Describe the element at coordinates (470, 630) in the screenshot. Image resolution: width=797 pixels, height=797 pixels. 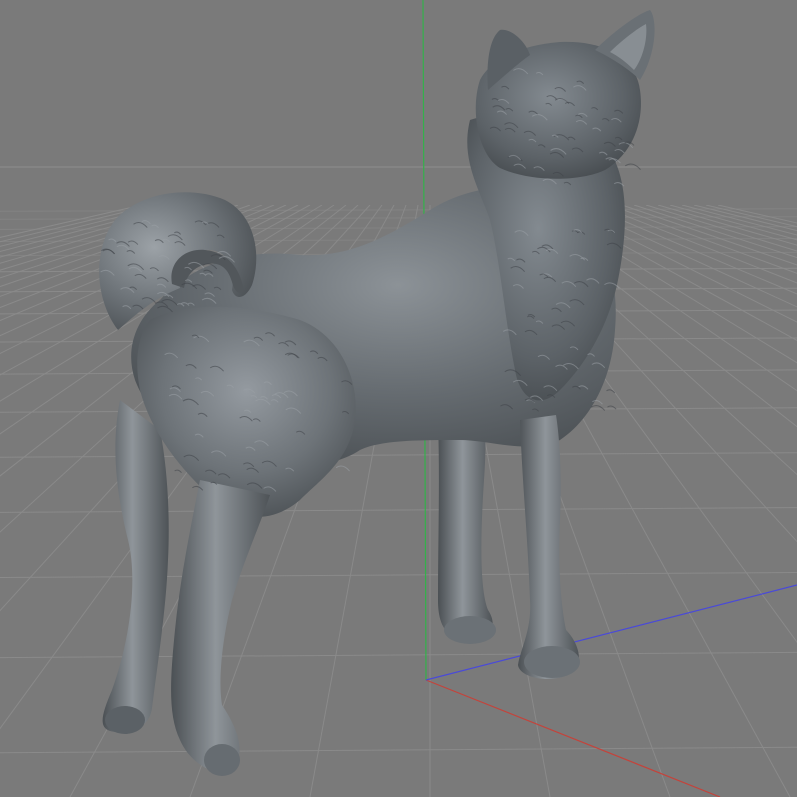
I see `dog-paw-far-front` at that location.